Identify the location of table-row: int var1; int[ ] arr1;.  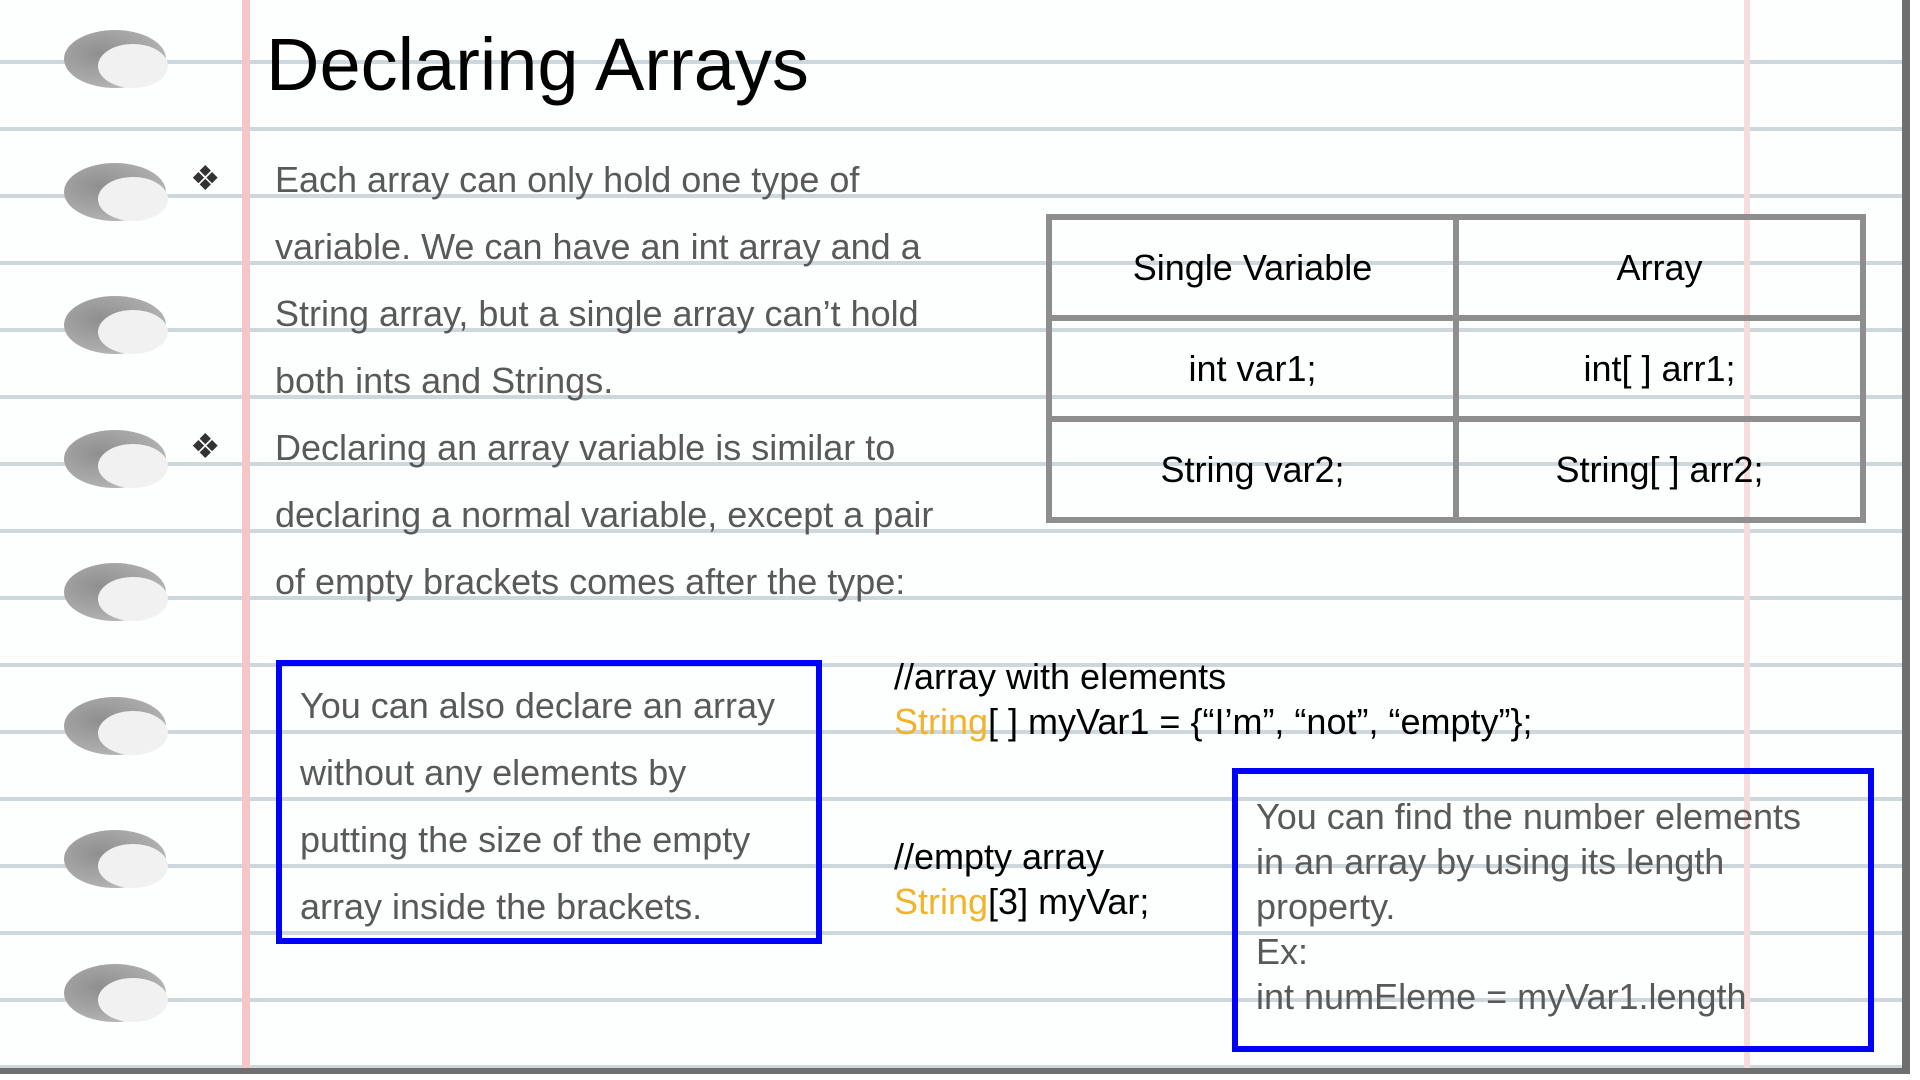
(1456, 368).